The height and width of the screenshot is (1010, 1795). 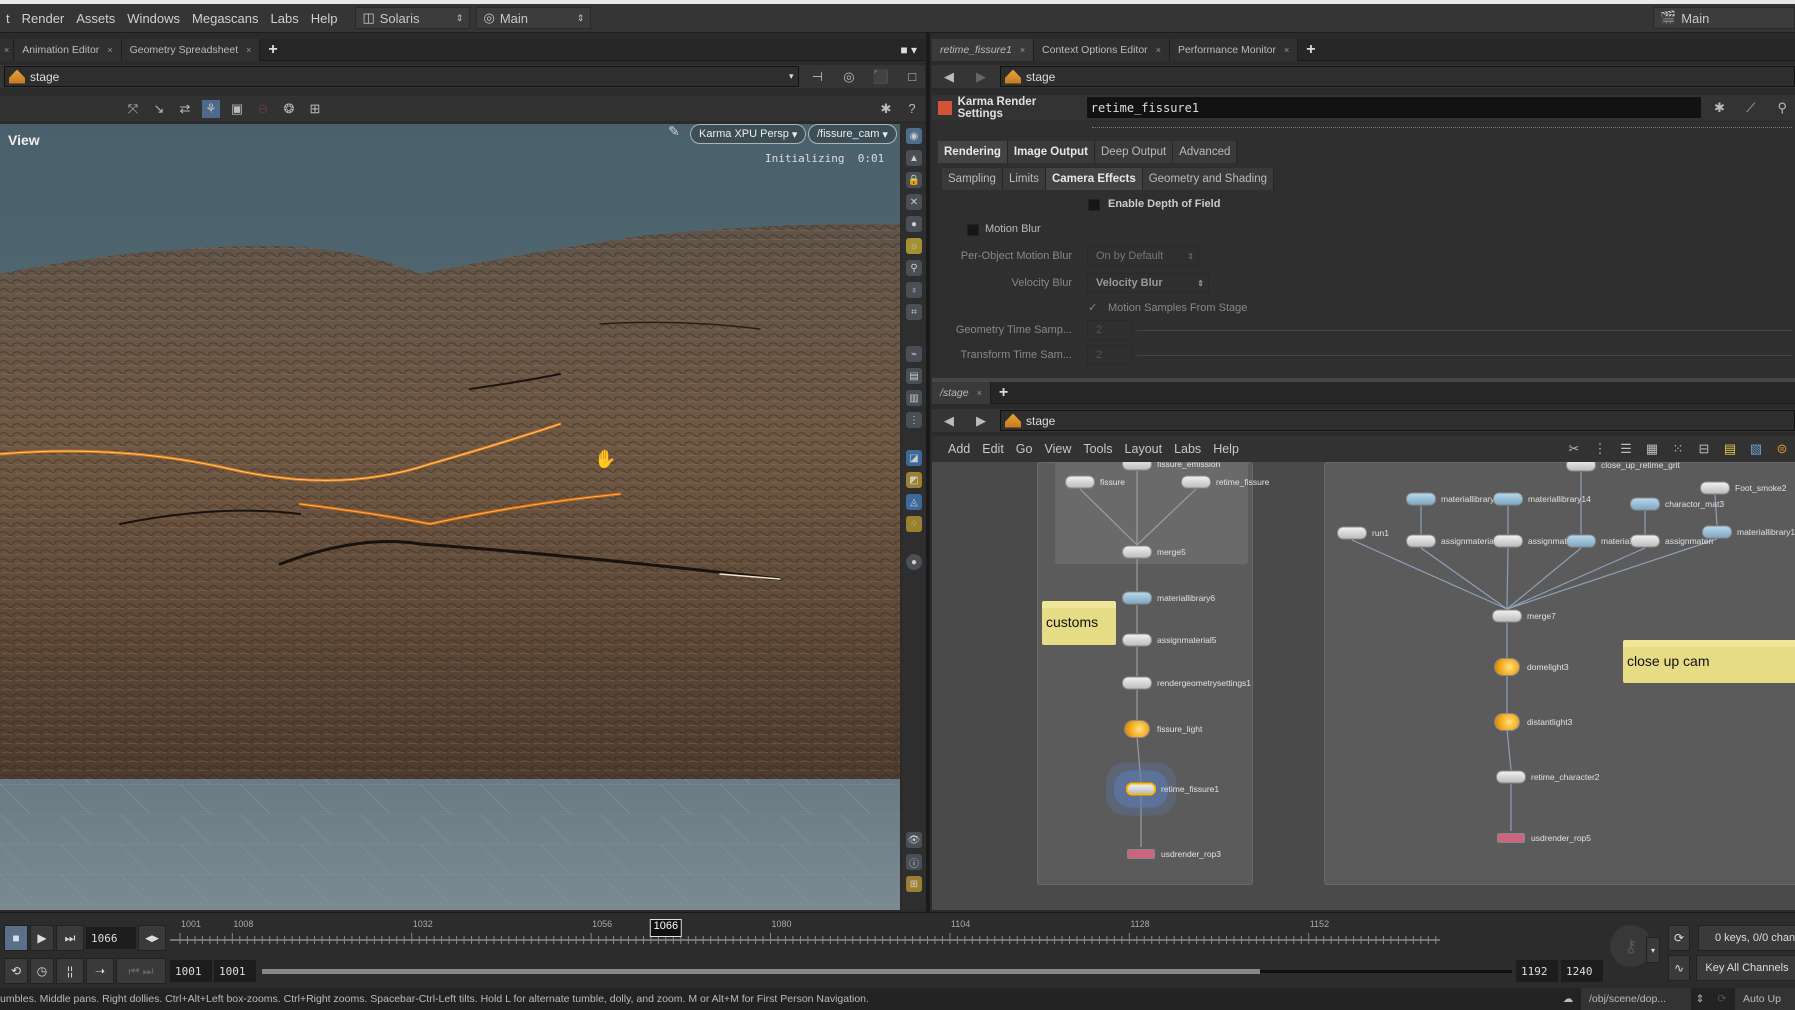 What do you see at coordinates (1508, 499) in the screenshot?
I see `node-materiallibrary14` at bounding box center [1508, 499].